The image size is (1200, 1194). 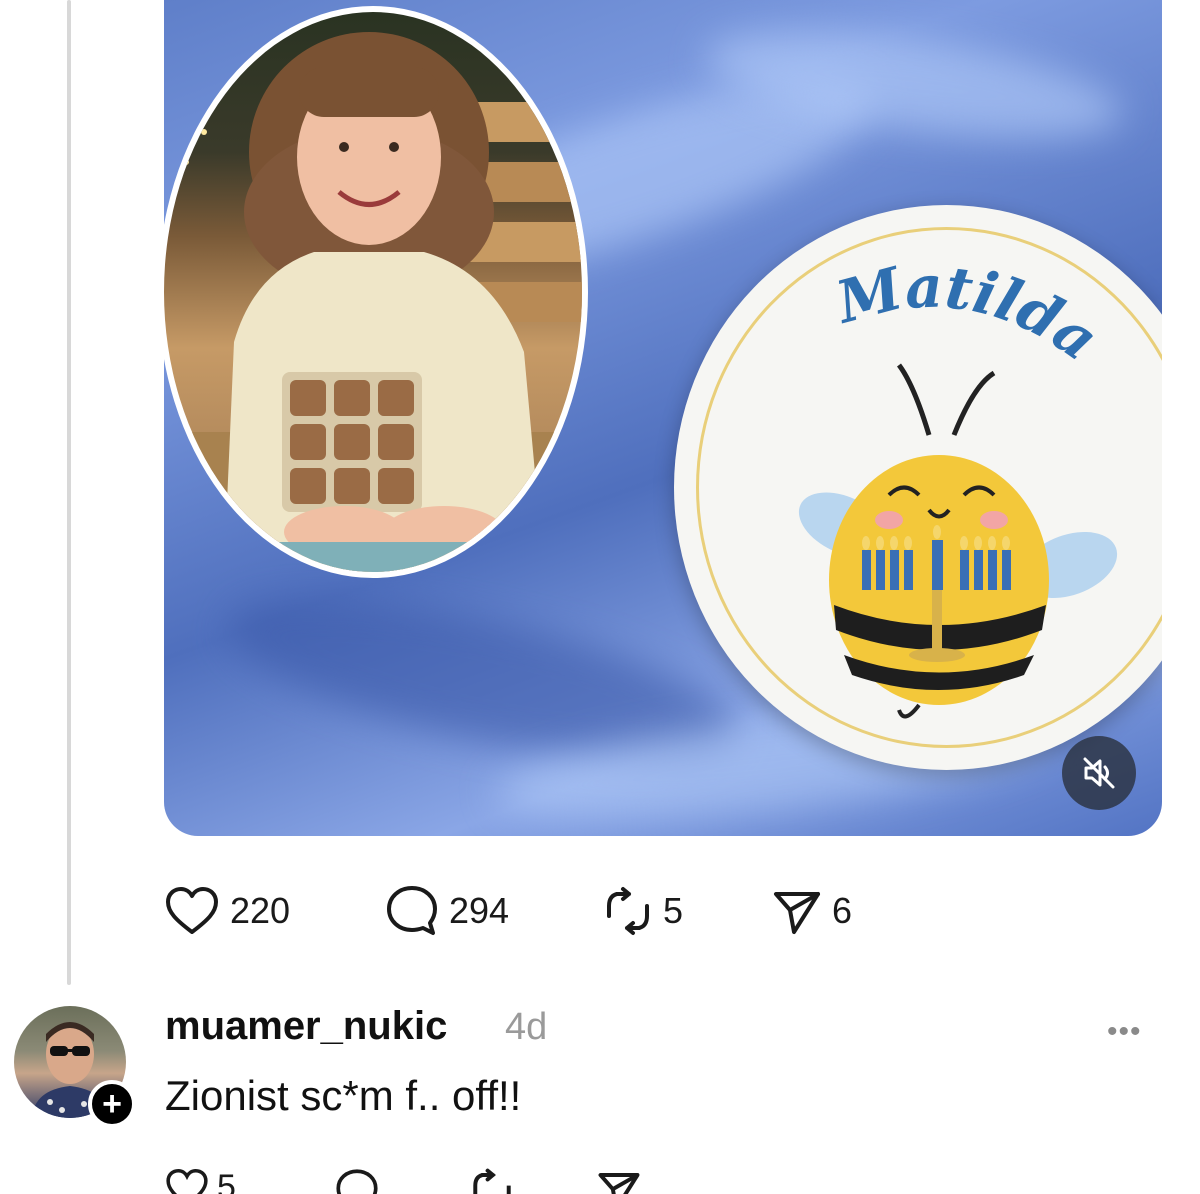 What do you see at coordinates (226, 1181) in the screenshot?
I see `comment-like-count: 5` at bounding box center [226, 1181].